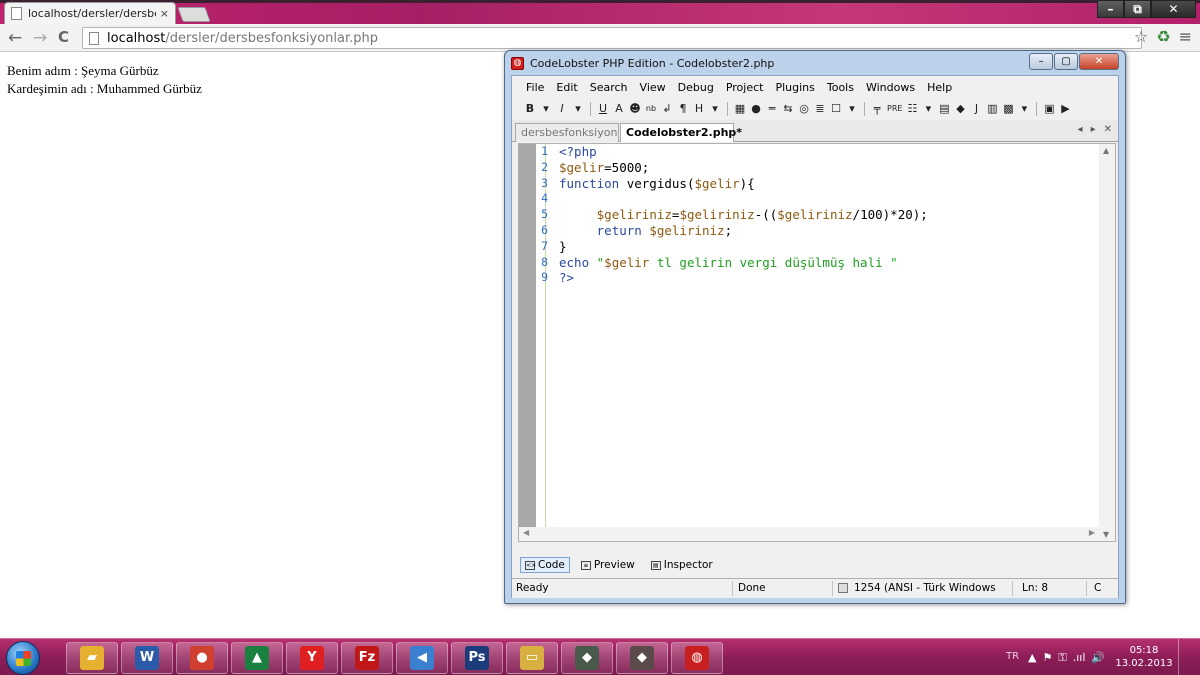  What do you see at coordinates (667, 109) in the screenshot?
I see `toolbar-button: ↲` at bounding box center [667, 109].